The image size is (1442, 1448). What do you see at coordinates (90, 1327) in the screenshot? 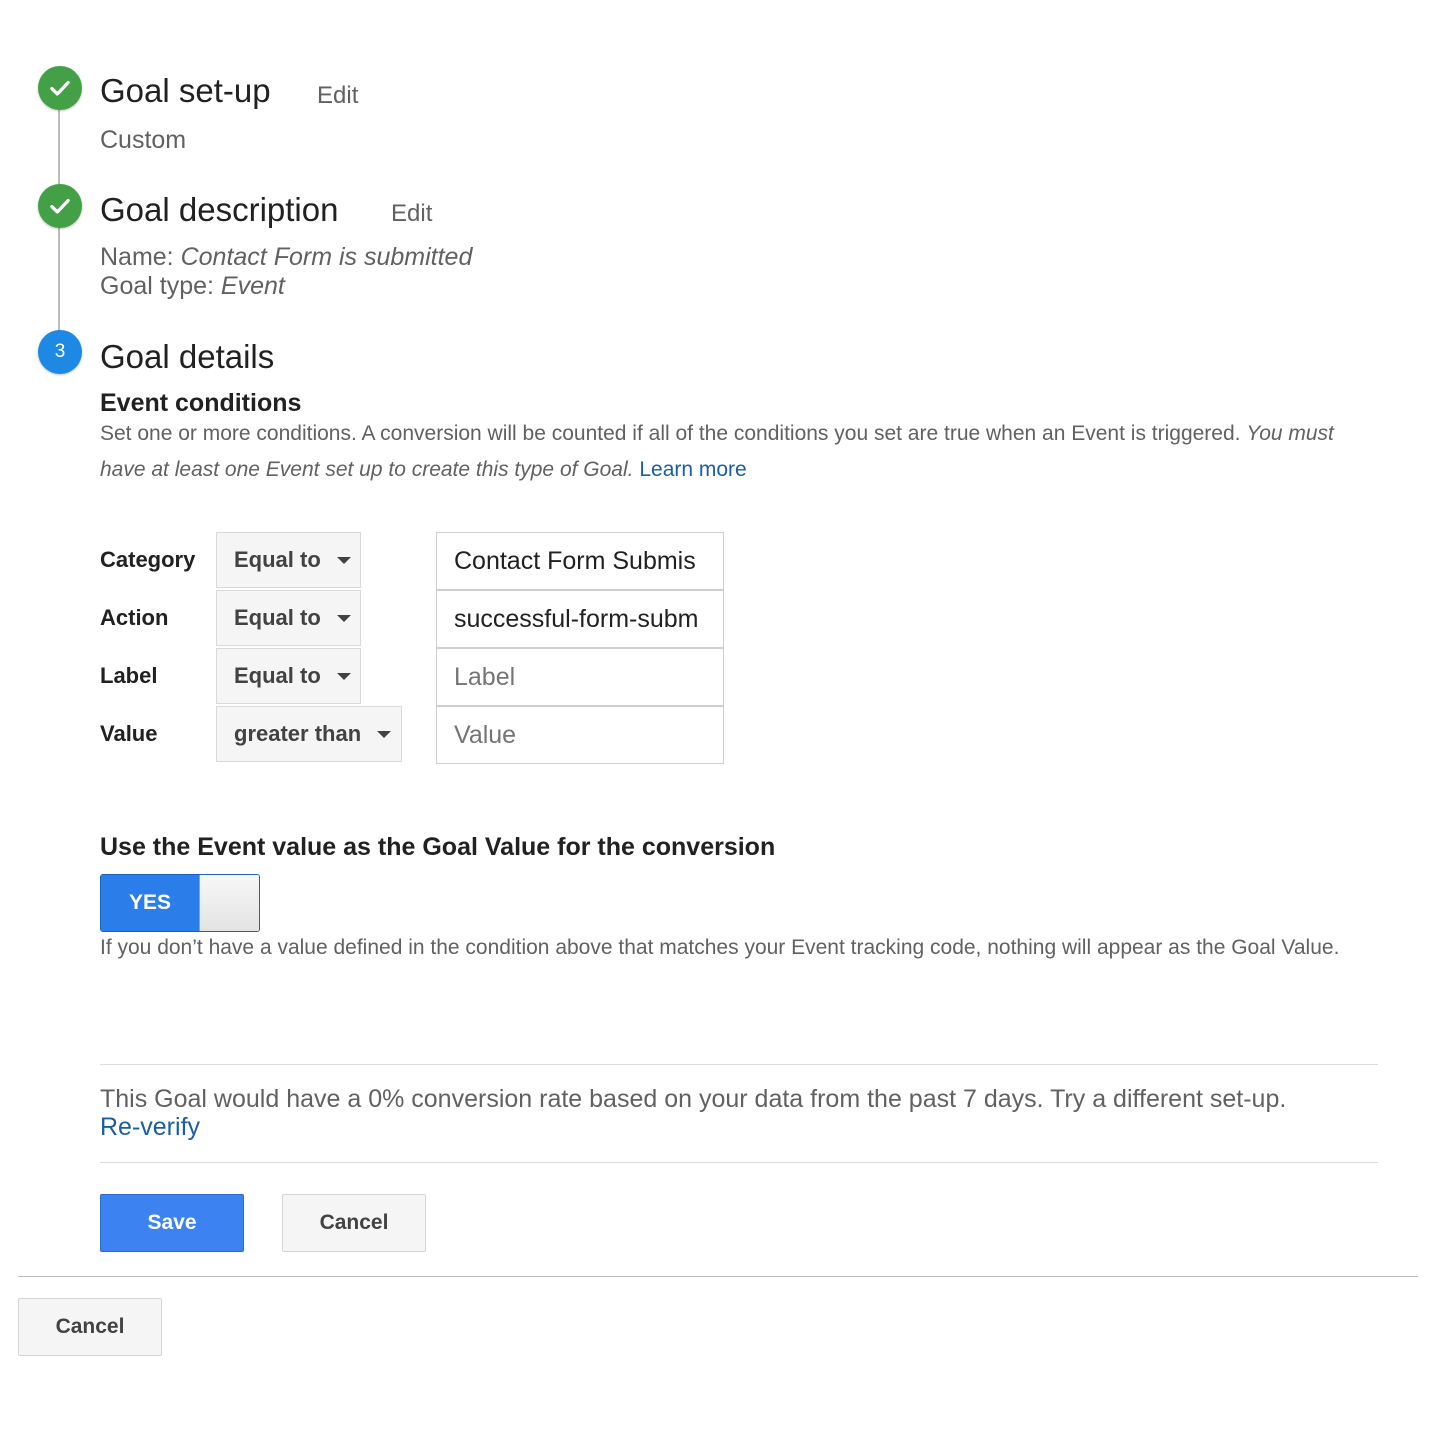
I see `footer-cancel-button: Cancel` at bounding box center [90, 1327].